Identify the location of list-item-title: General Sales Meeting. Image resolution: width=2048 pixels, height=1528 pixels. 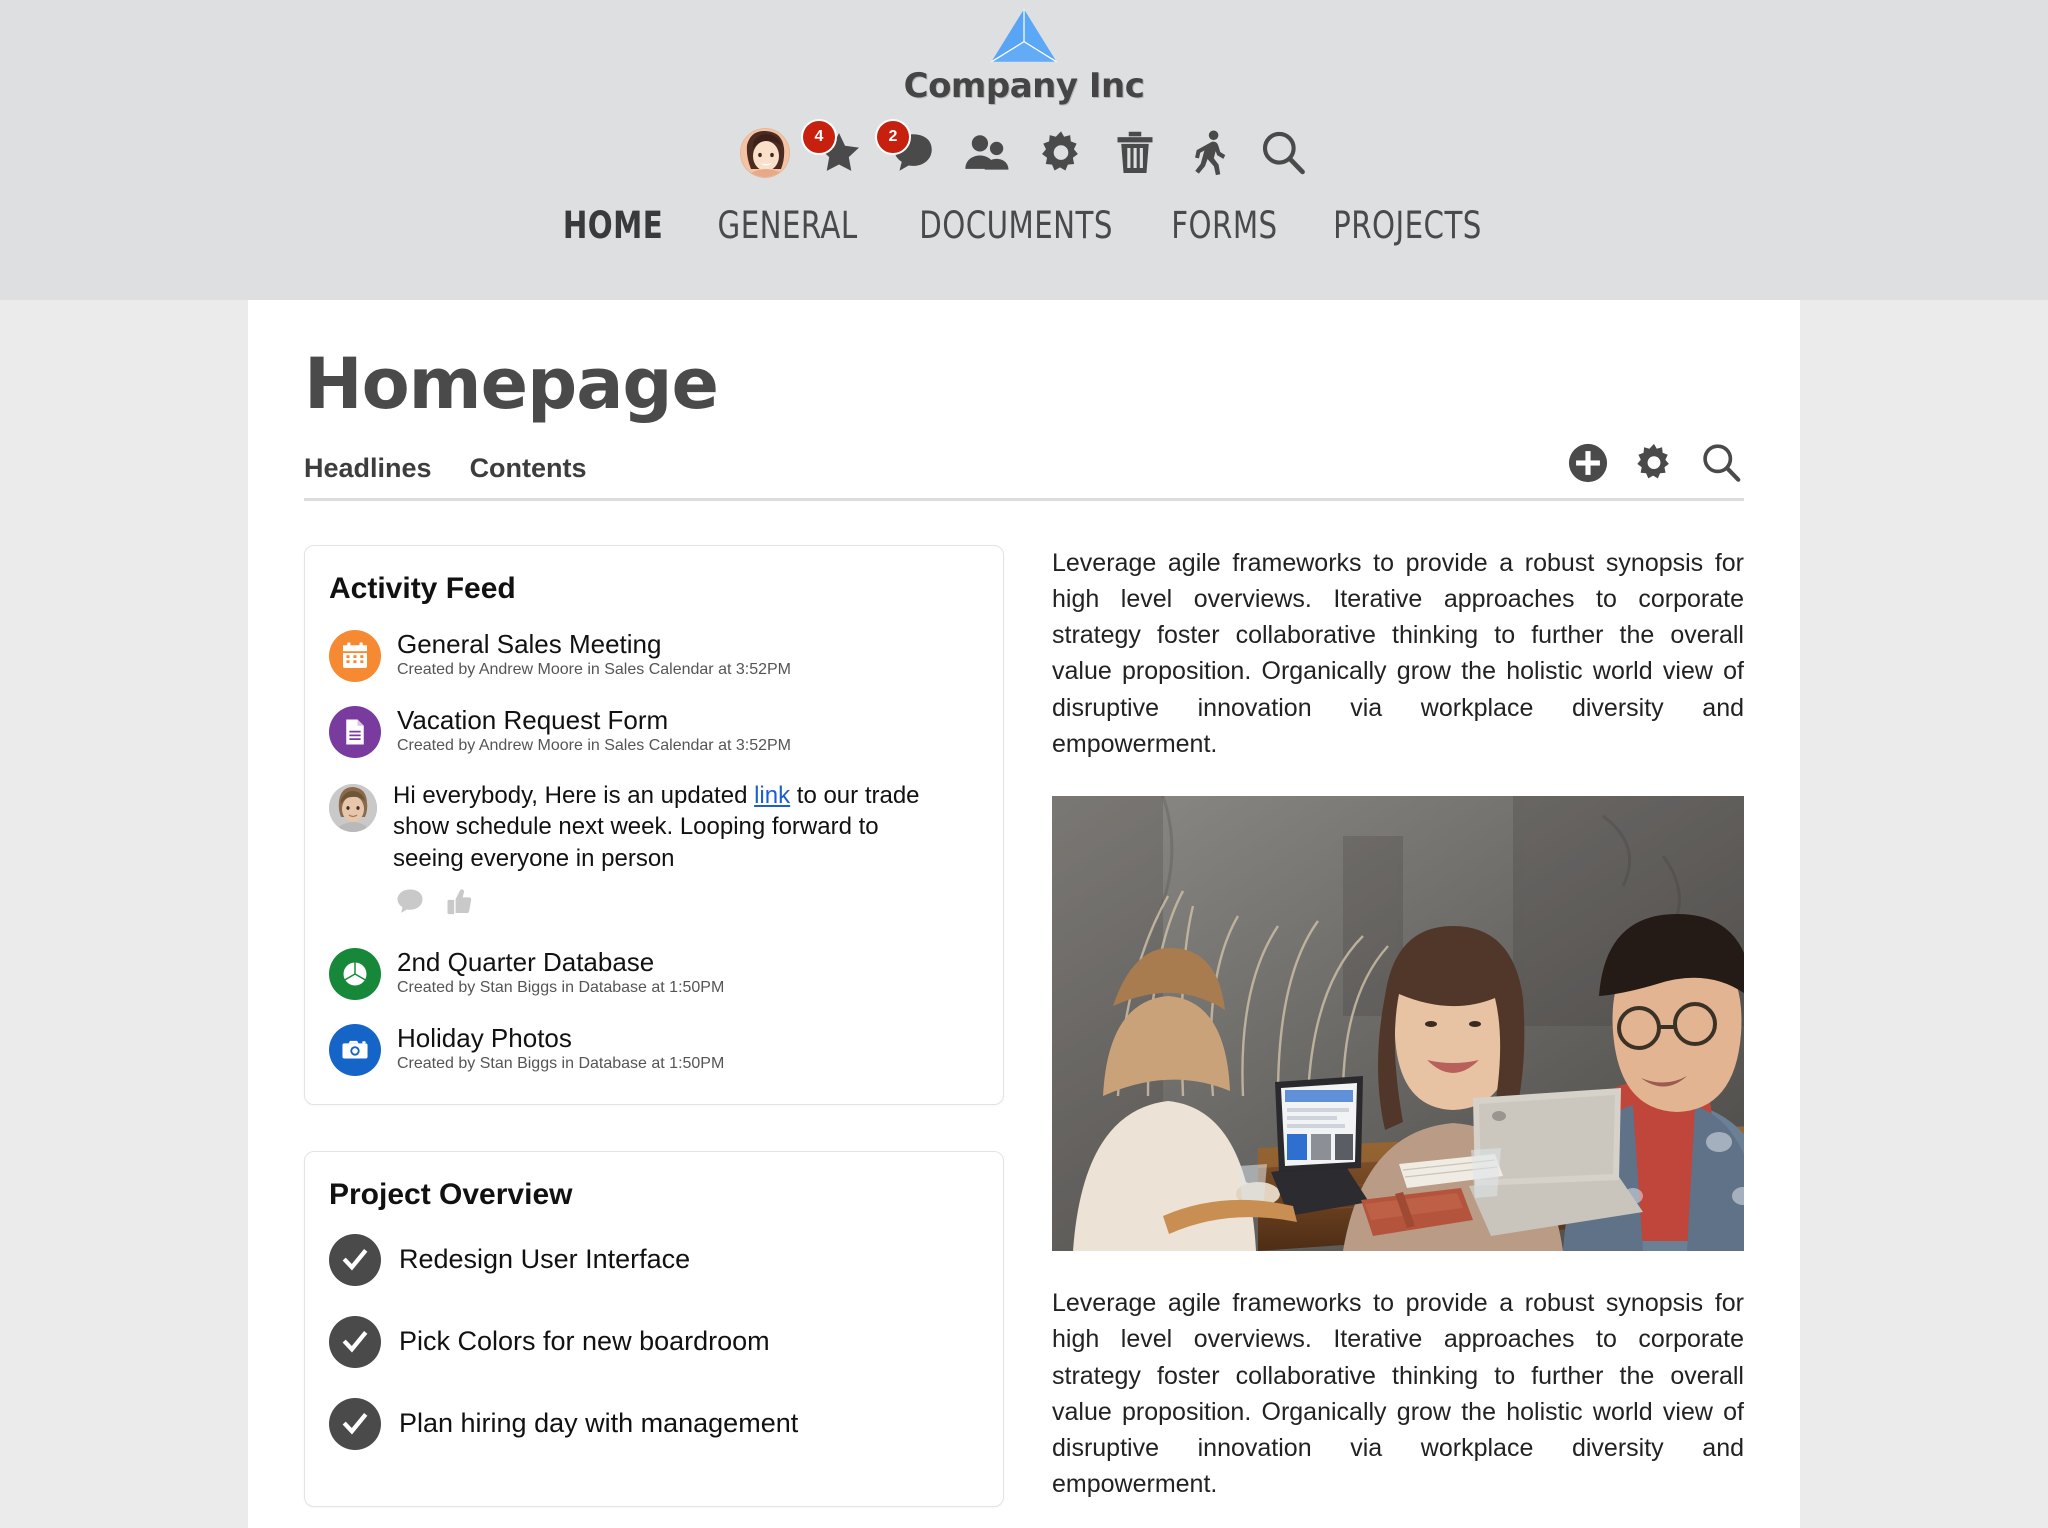
(529, 643).